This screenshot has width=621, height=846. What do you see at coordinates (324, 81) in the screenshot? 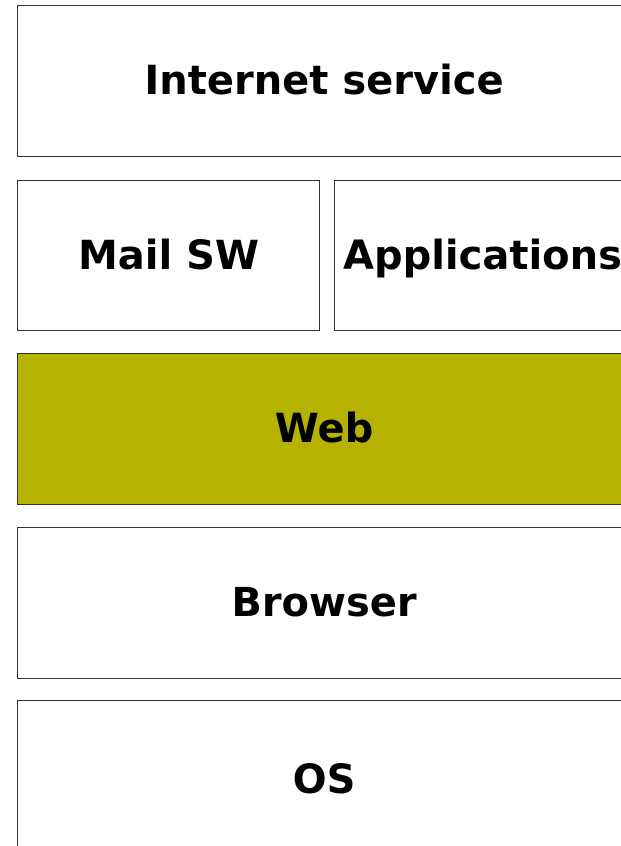
I see `layer-internet-service-label: Internet service` at bounding box center [324, 81].